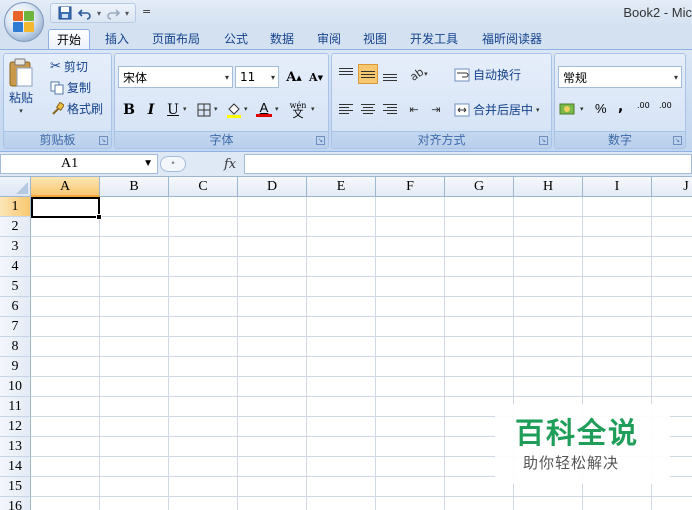 This screenshot has height=510, width=692. Describe the element at coordinates (15, 347) in the screenshot. I see `row-header: 8` at that location.